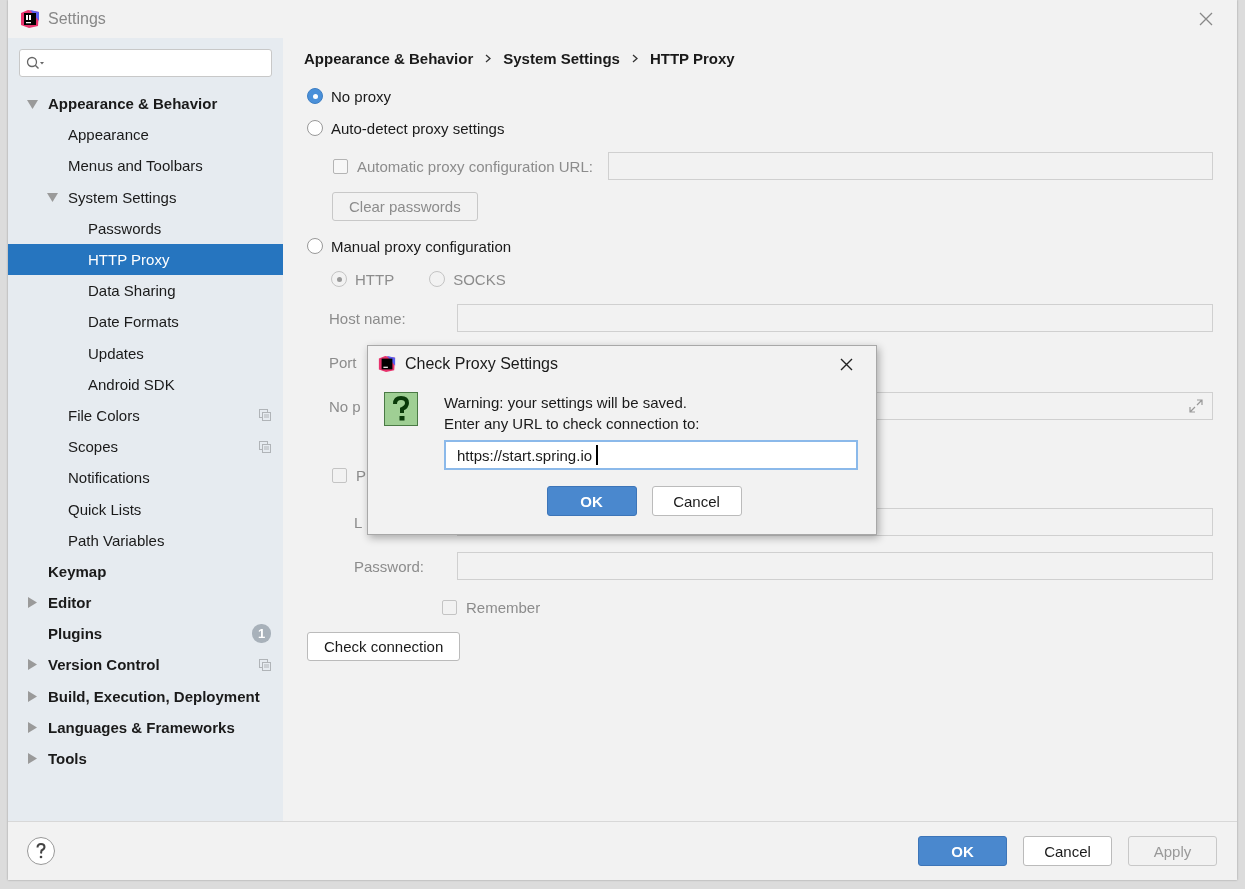 This screenshot has height=889, width=1245. Describe the element at coordinates (77, 19) in the screenshot. I see `window-title: Settings` at that location.